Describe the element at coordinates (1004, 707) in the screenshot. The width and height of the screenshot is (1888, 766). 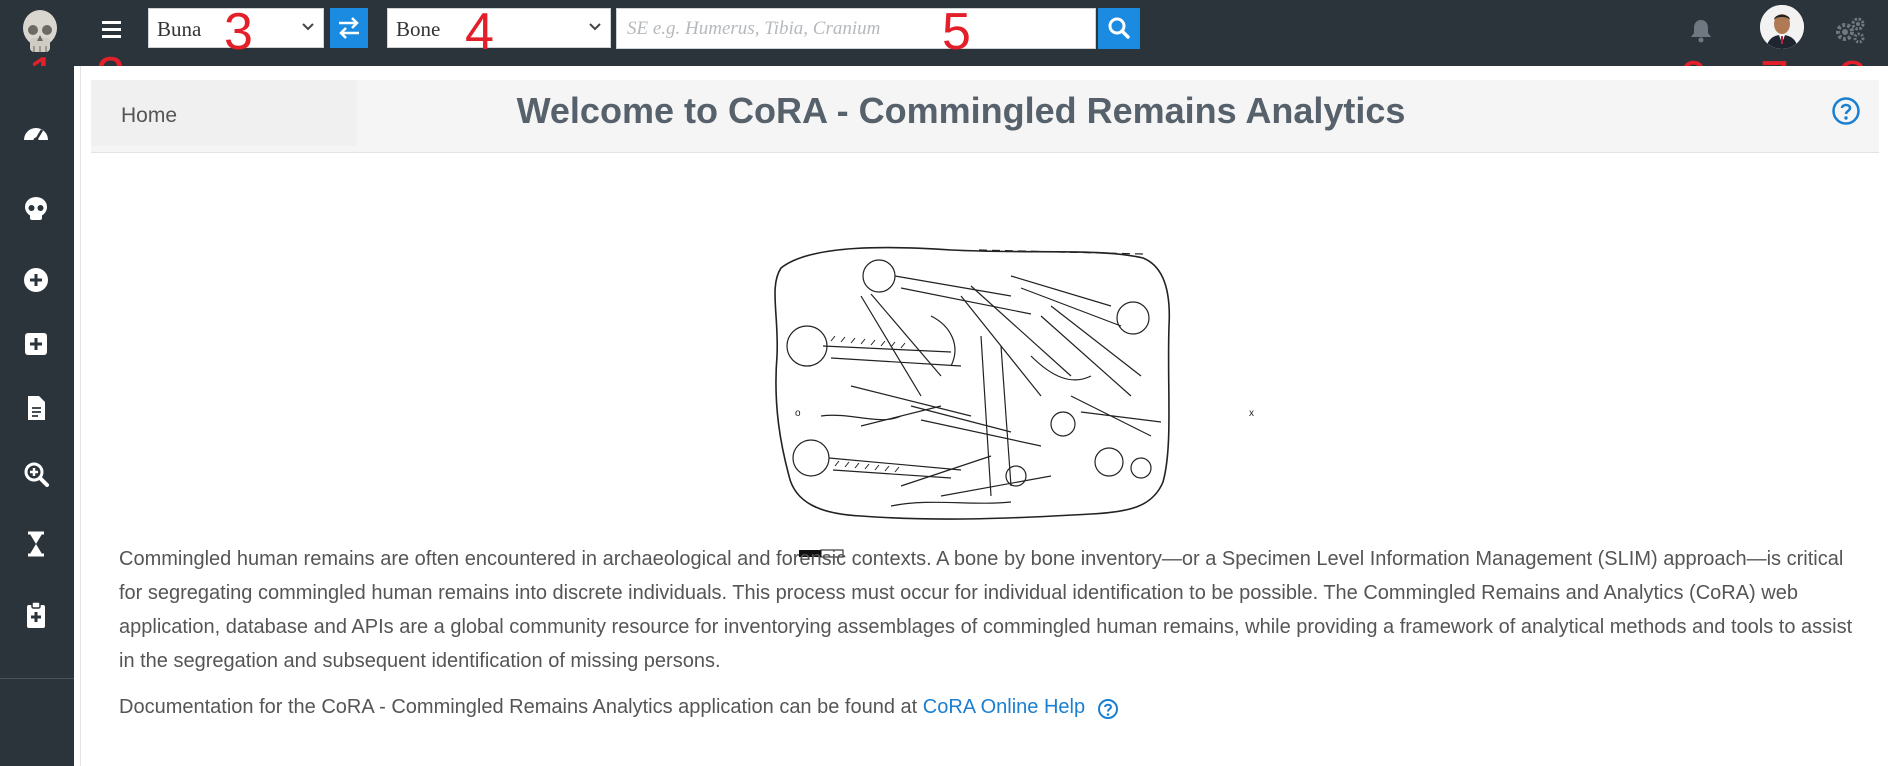
I see `online-help-link: CoRA Online Help` at that location.